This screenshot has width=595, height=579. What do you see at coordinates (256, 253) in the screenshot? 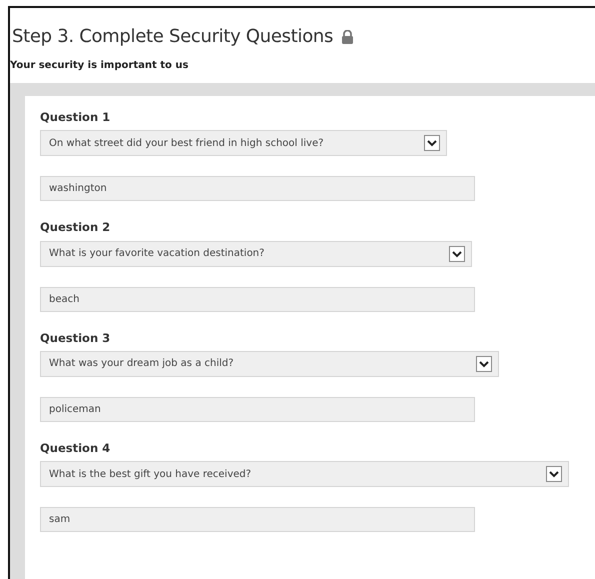
I see `question-dropdown: What is your favorite vacation destination?` at bounding box center [256, 253].